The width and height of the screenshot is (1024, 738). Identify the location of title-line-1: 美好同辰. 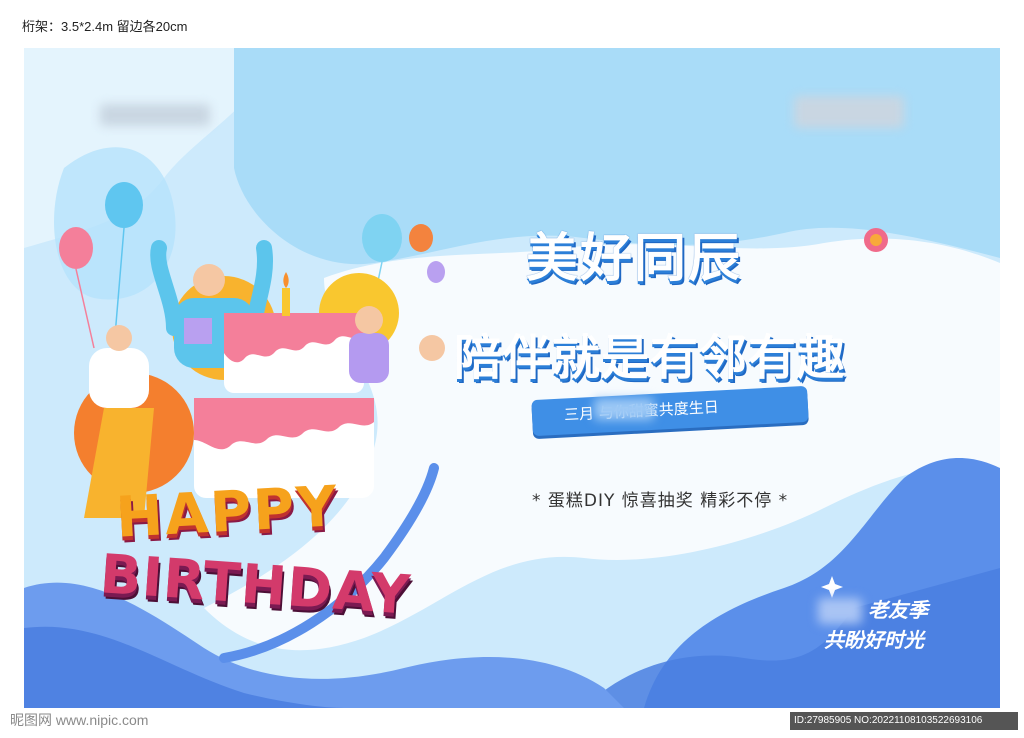
(634, 259).